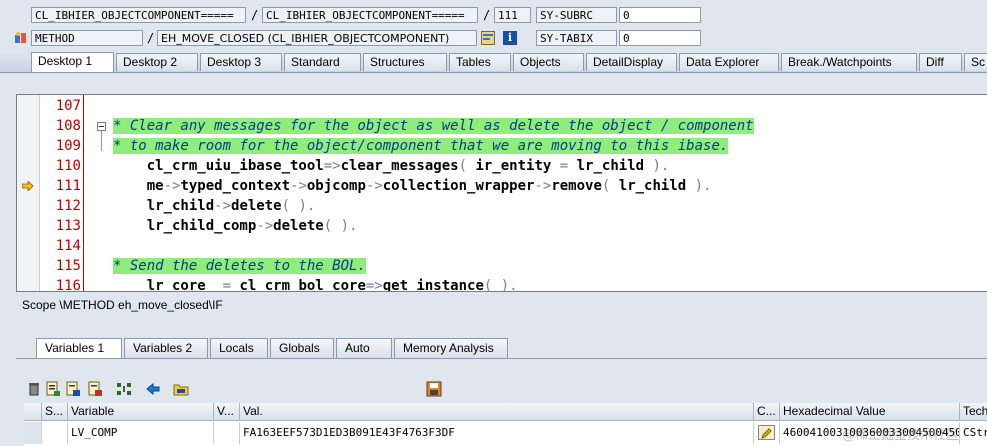 The width and height of the screenshot is (987, 446). I want to click on tab-standard: Standard, so click(322, 62).